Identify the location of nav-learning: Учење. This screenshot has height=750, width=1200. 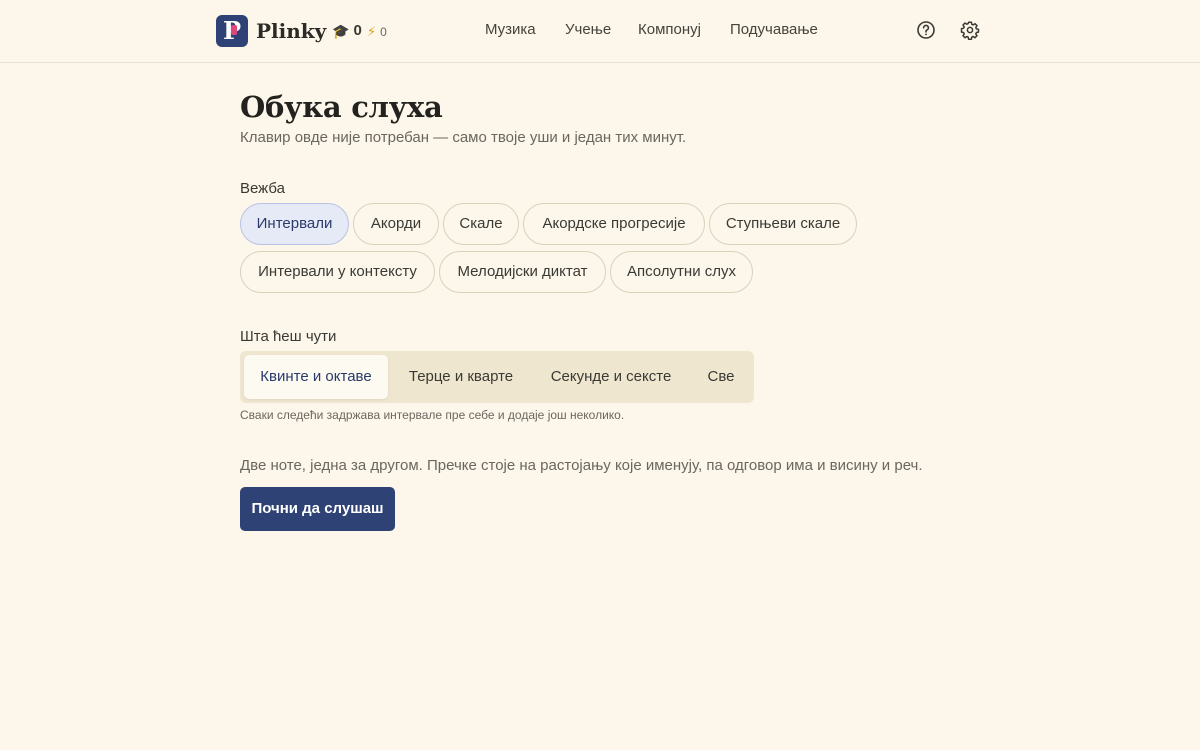
(588, 30).